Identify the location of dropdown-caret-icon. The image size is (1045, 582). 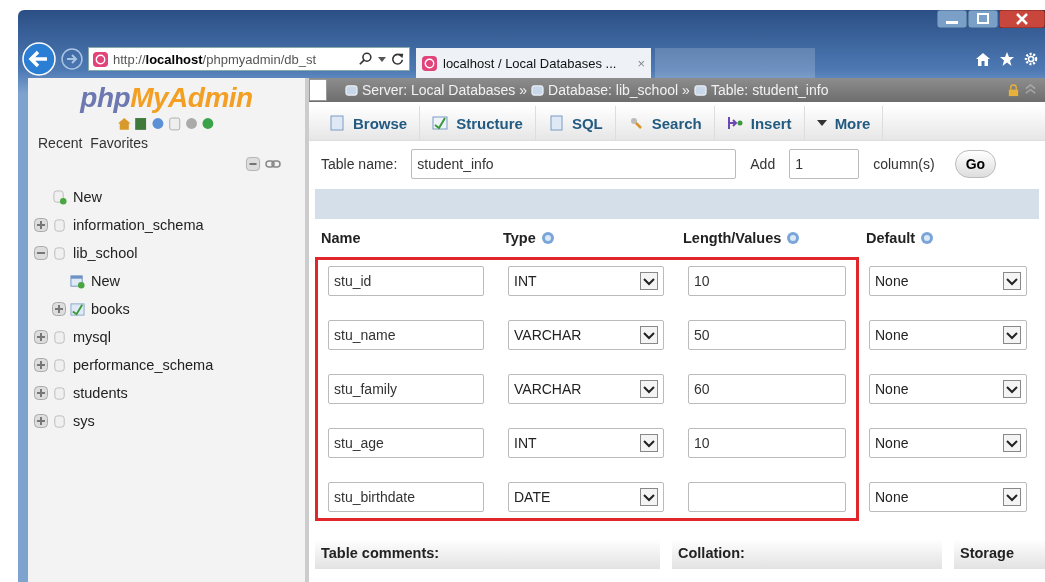
(382, 59).